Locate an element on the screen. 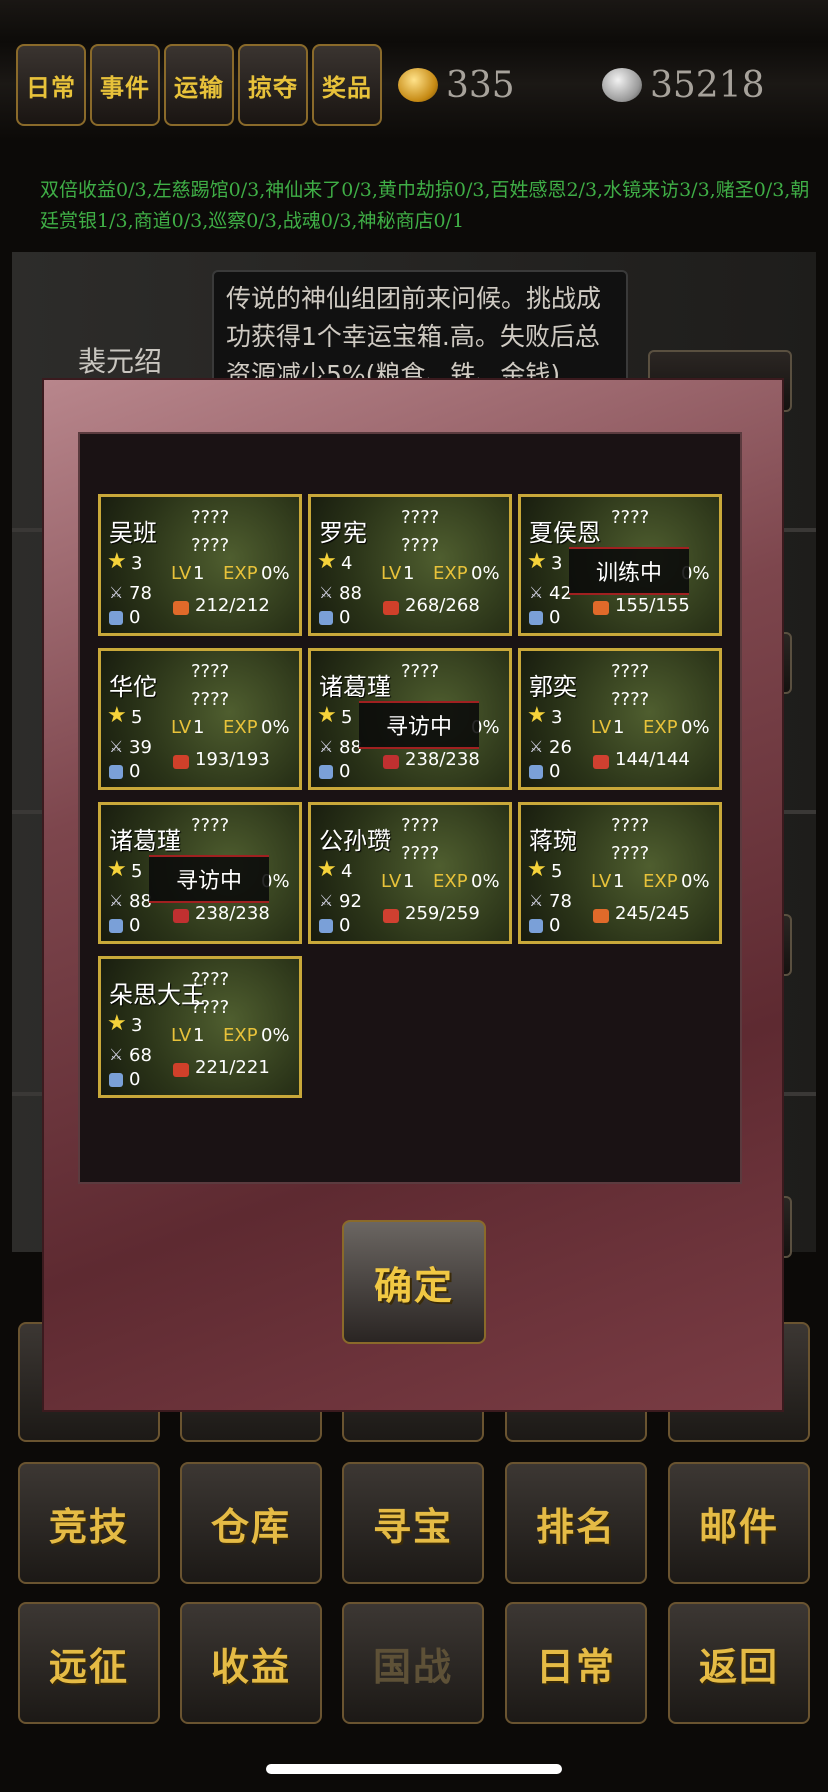  hero-card: 蒋琬???????? ★ 5 ⚔ 78 0 LV 1 EXP 0% 245/245 is located at coordinates (620, 873).